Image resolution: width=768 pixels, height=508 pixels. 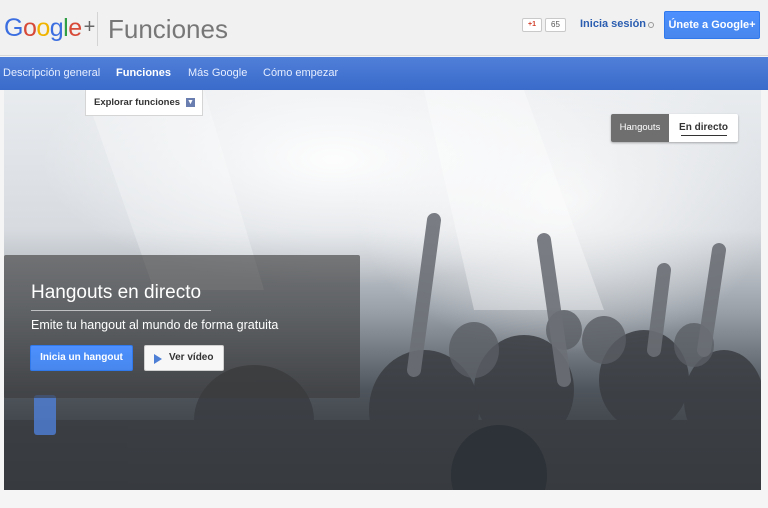 I want to click on explore-features-label: Explorar funciones, so click(x=137, y=102).